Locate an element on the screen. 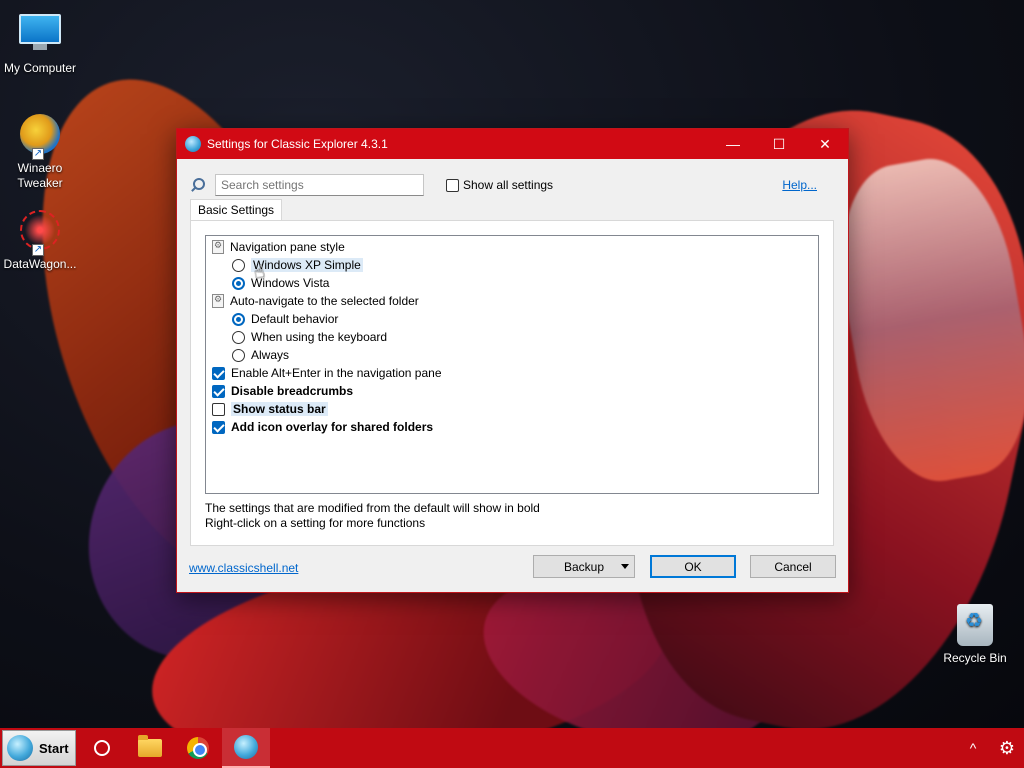 This screenshot has height=768, width=1024. classicshell-website-link: www.classicshell.net is located at coordinates (243, 568).